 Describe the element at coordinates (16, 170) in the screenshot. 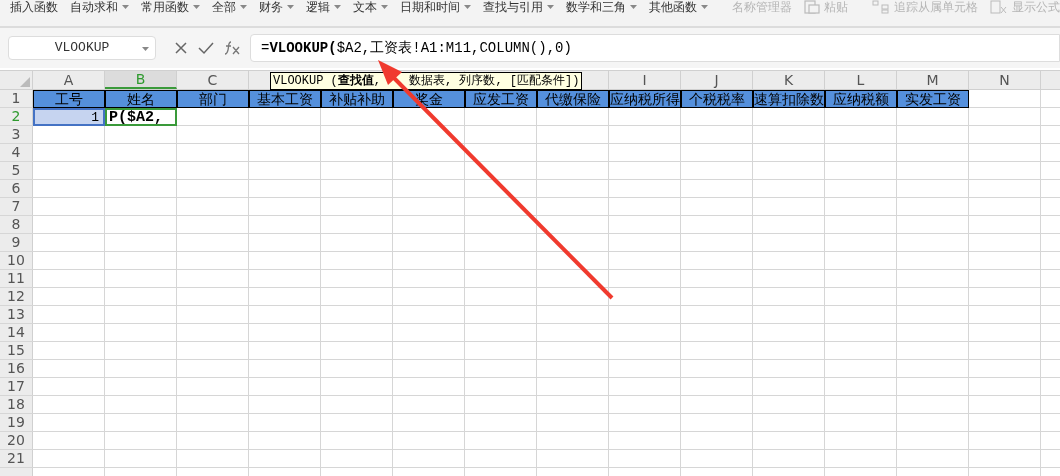

I see `row-header: 5` at that location.